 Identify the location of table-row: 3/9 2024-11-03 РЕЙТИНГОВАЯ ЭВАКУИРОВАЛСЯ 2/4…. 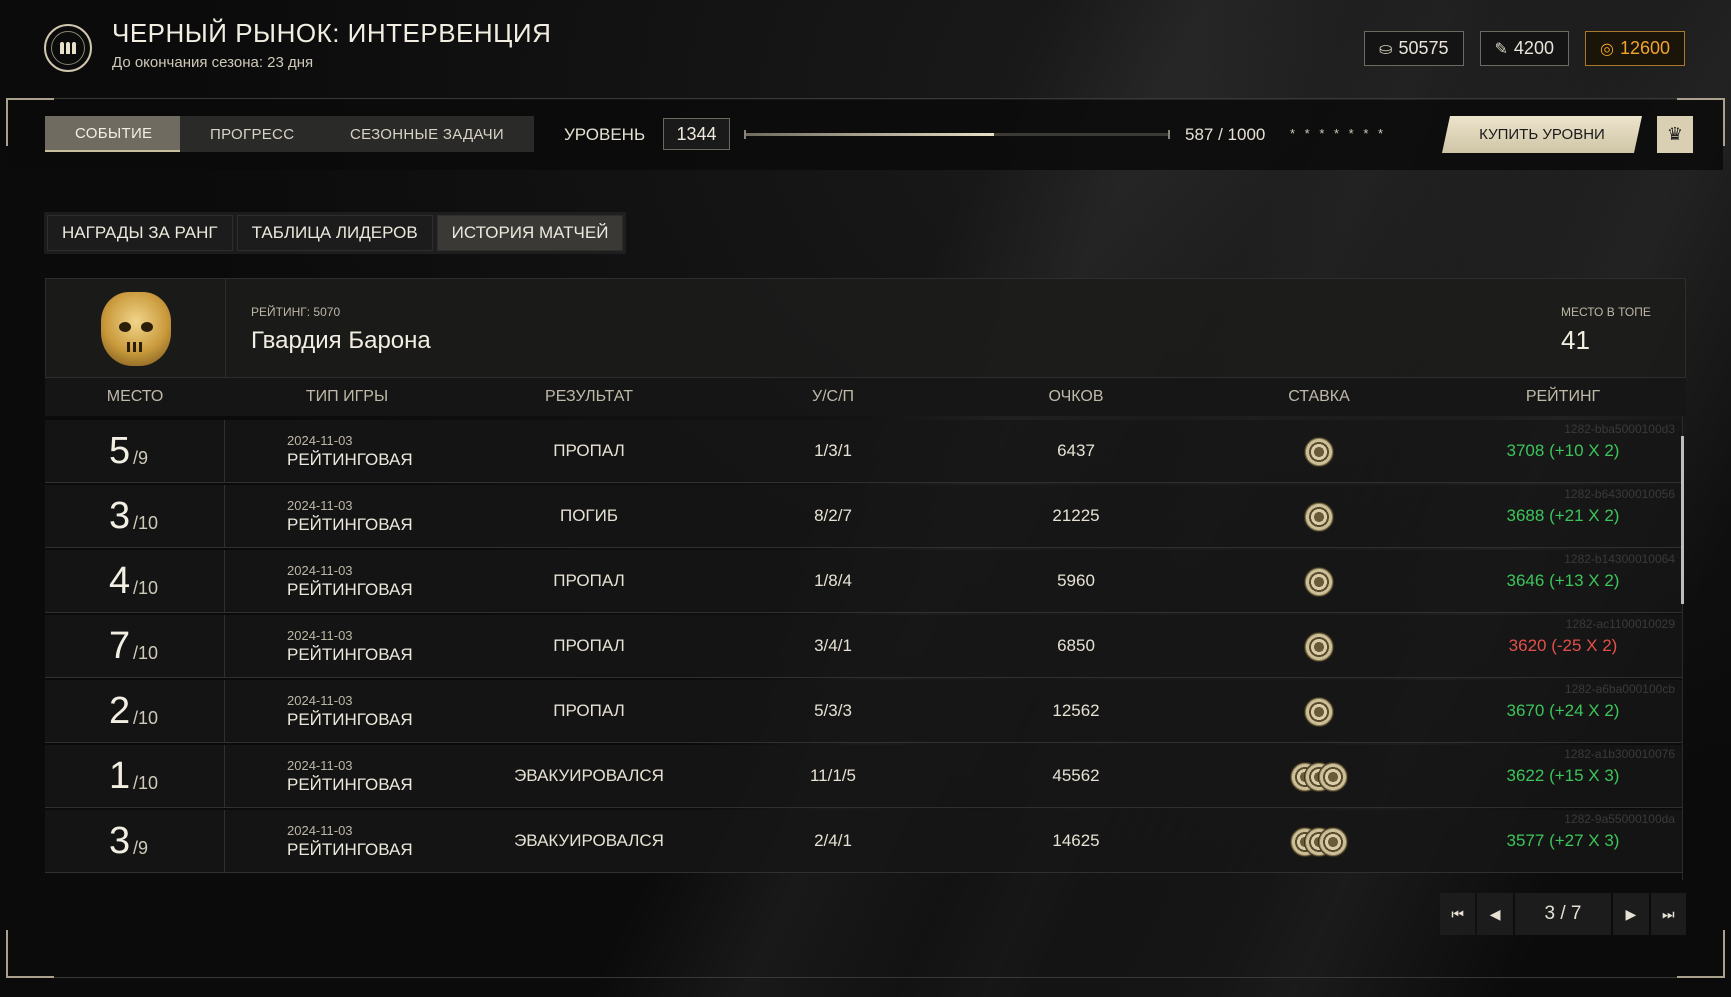
(864, 841).